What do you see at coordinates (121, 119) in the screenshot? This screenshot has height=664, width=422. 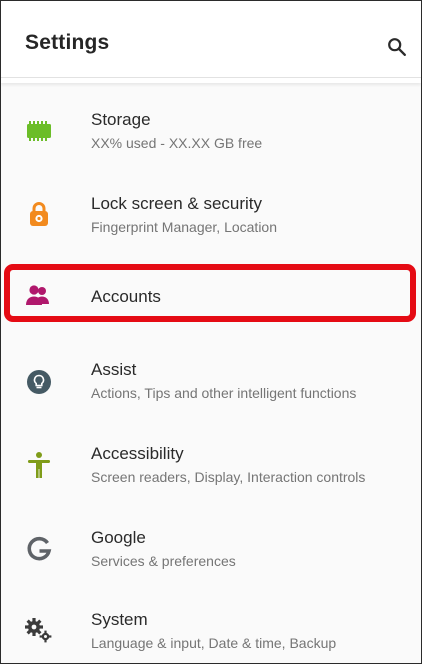 I see `settings-item-title: Storage` at bounding box center [121, 119].